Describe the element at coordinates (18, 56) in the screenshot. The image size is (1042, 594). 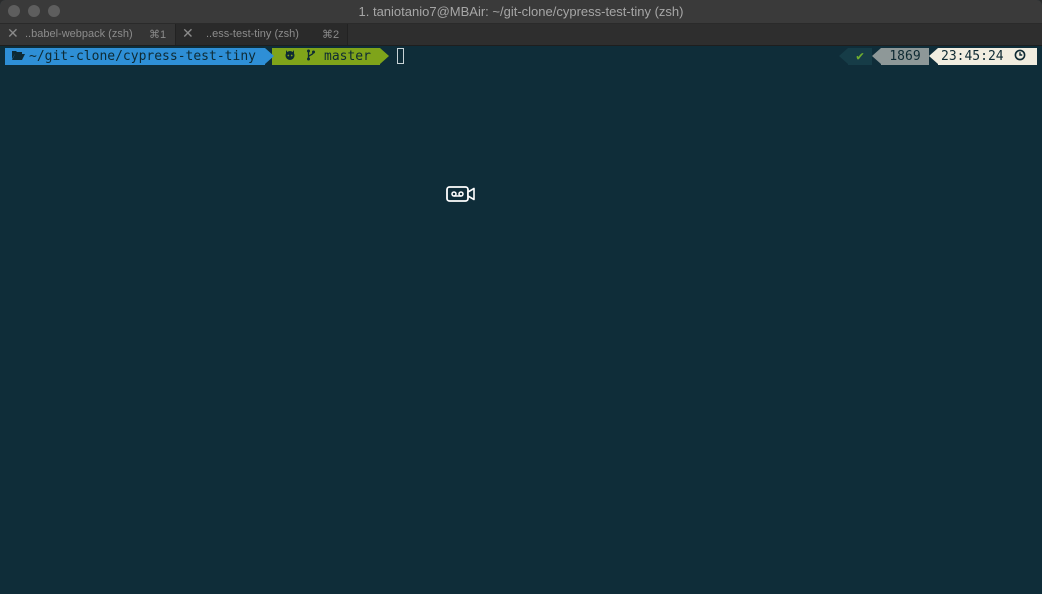
I see `folder-open-icon` at that location.